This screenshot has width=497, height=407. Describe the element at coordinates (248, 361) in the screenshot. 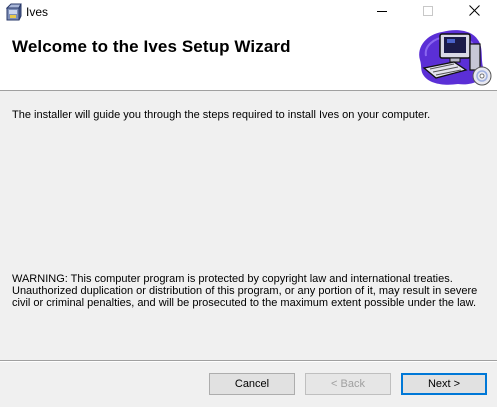

I see `footer-divider` at that location.